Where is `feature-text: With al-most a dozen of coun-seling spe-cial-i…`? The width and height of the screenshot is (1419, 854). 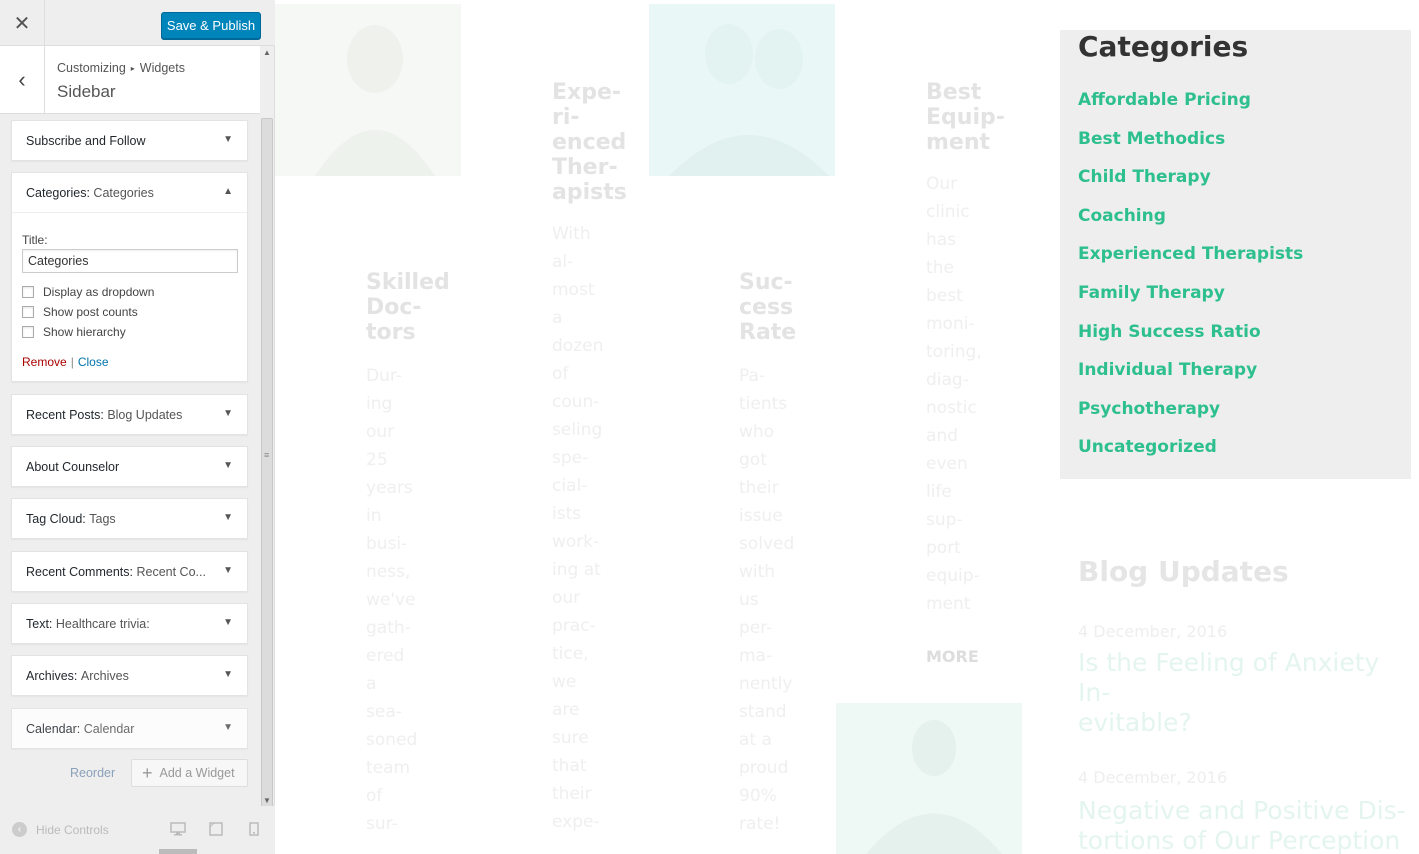 feature-text: With al-most a dozen of coun-seling spe-cial-i… is located at coordinates (577, 528).